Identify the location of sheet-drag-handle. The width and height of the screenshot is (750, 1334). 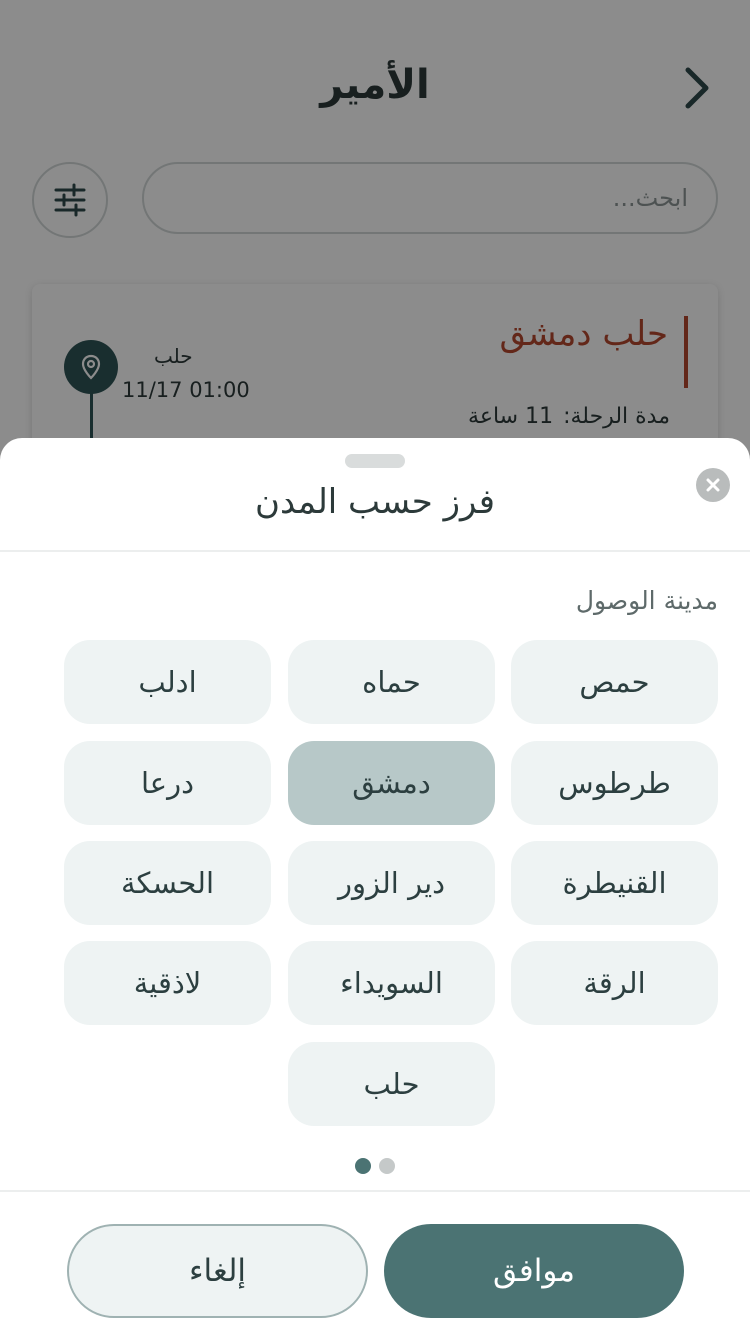
(375, 461).